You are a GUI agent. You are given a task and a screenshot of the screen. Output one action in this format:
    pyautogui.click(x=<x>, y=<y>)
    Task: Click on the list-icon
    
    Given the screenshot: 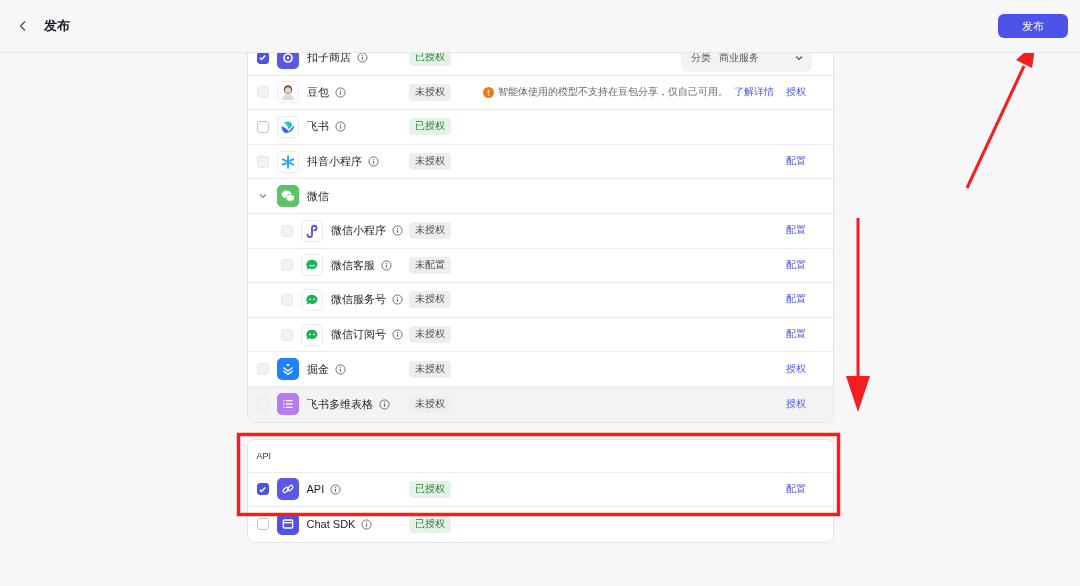 What is the action you would take?
    pyautogui.click(x=287, y=404)
    